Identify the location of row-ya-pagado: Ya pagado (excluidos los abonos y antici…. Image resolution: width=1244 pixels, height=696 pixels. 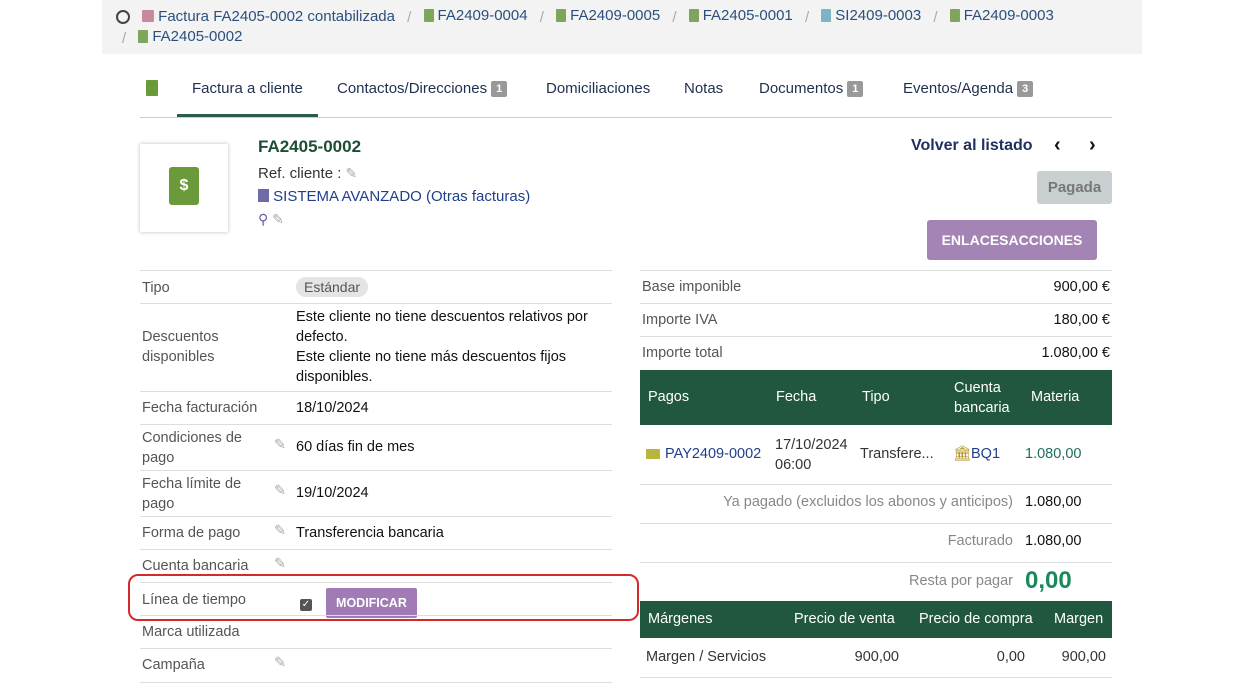
(876, 504).